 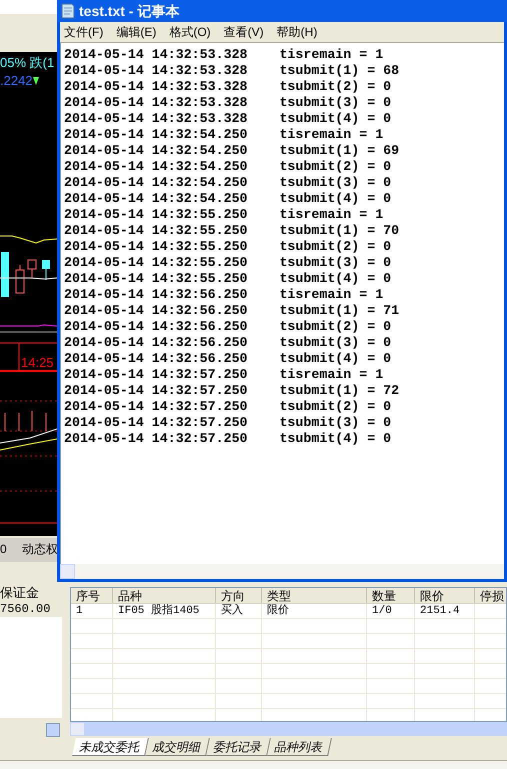 I want to click on scroll-right-button, so click(x=53, y=730).